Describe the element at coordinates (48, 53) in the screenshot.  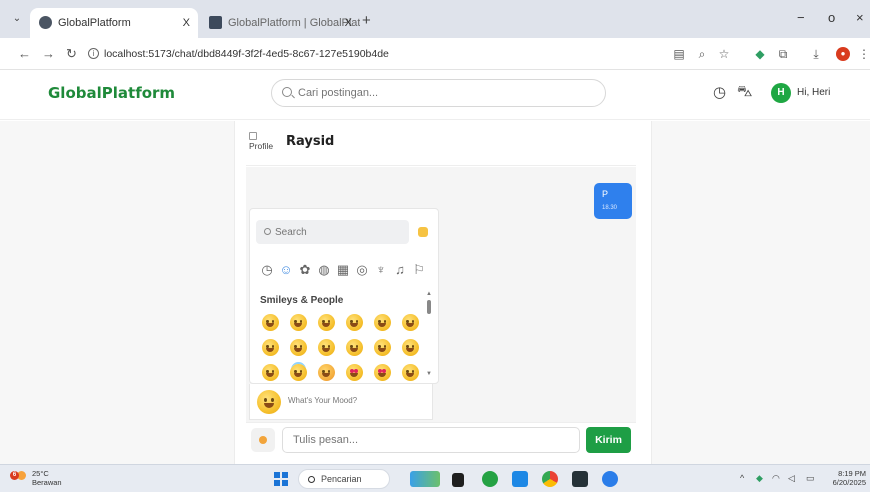
I see `forward-arrow-icon: →` at that location.